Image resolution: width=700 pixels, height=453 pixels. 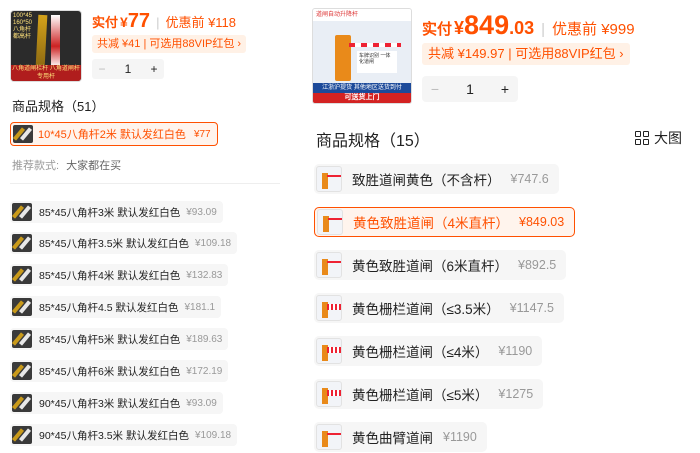 I want to click on spec-option: 85*45八角杆4.5 默认发红白色 ¥181.1, so click(x=116, y=307).